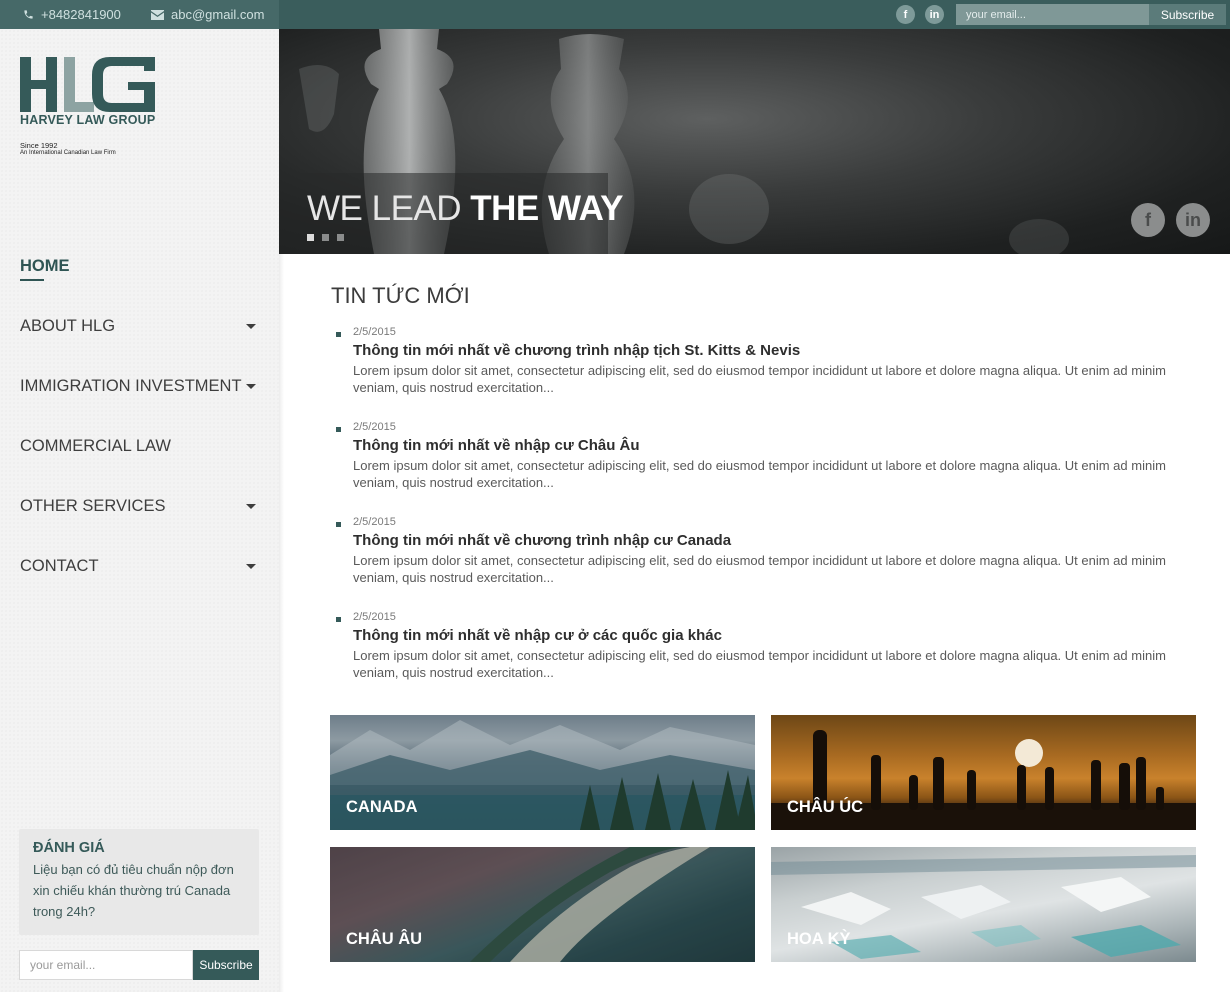 The height and width of the screenshot is (992, 1230). Describe the element at coordinates (547, 208) in the screenshot. I see `hero-title-bold: THE WAY` at that location.